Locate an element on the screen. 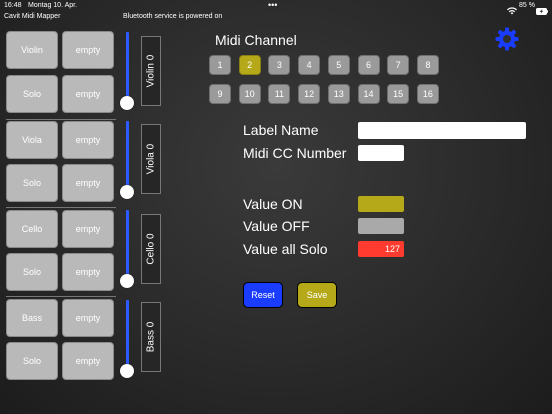 This screenshot has width=552, height=414. solo-button-violin: Solo is located at coordinates (32, 94).